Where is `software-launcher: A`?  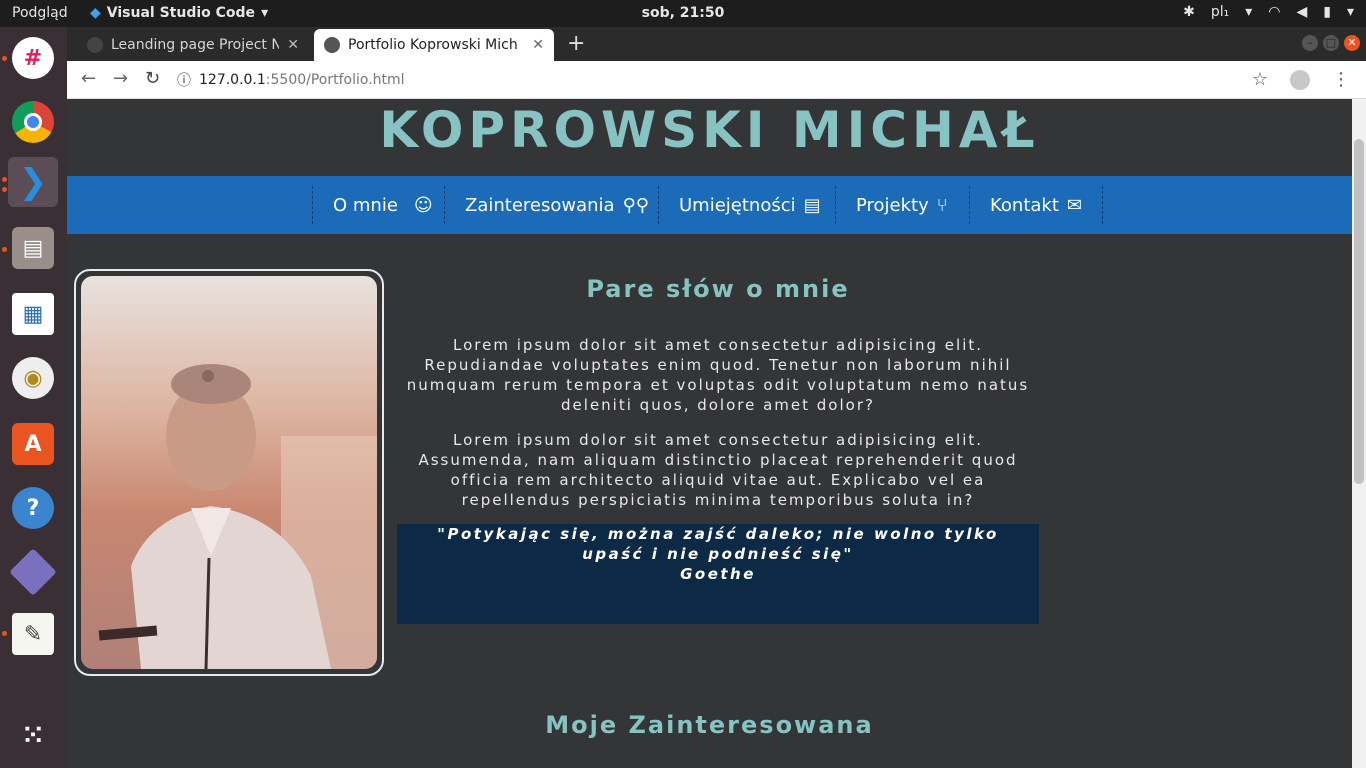
software-launcher: A is located at coordinates (33, 444).